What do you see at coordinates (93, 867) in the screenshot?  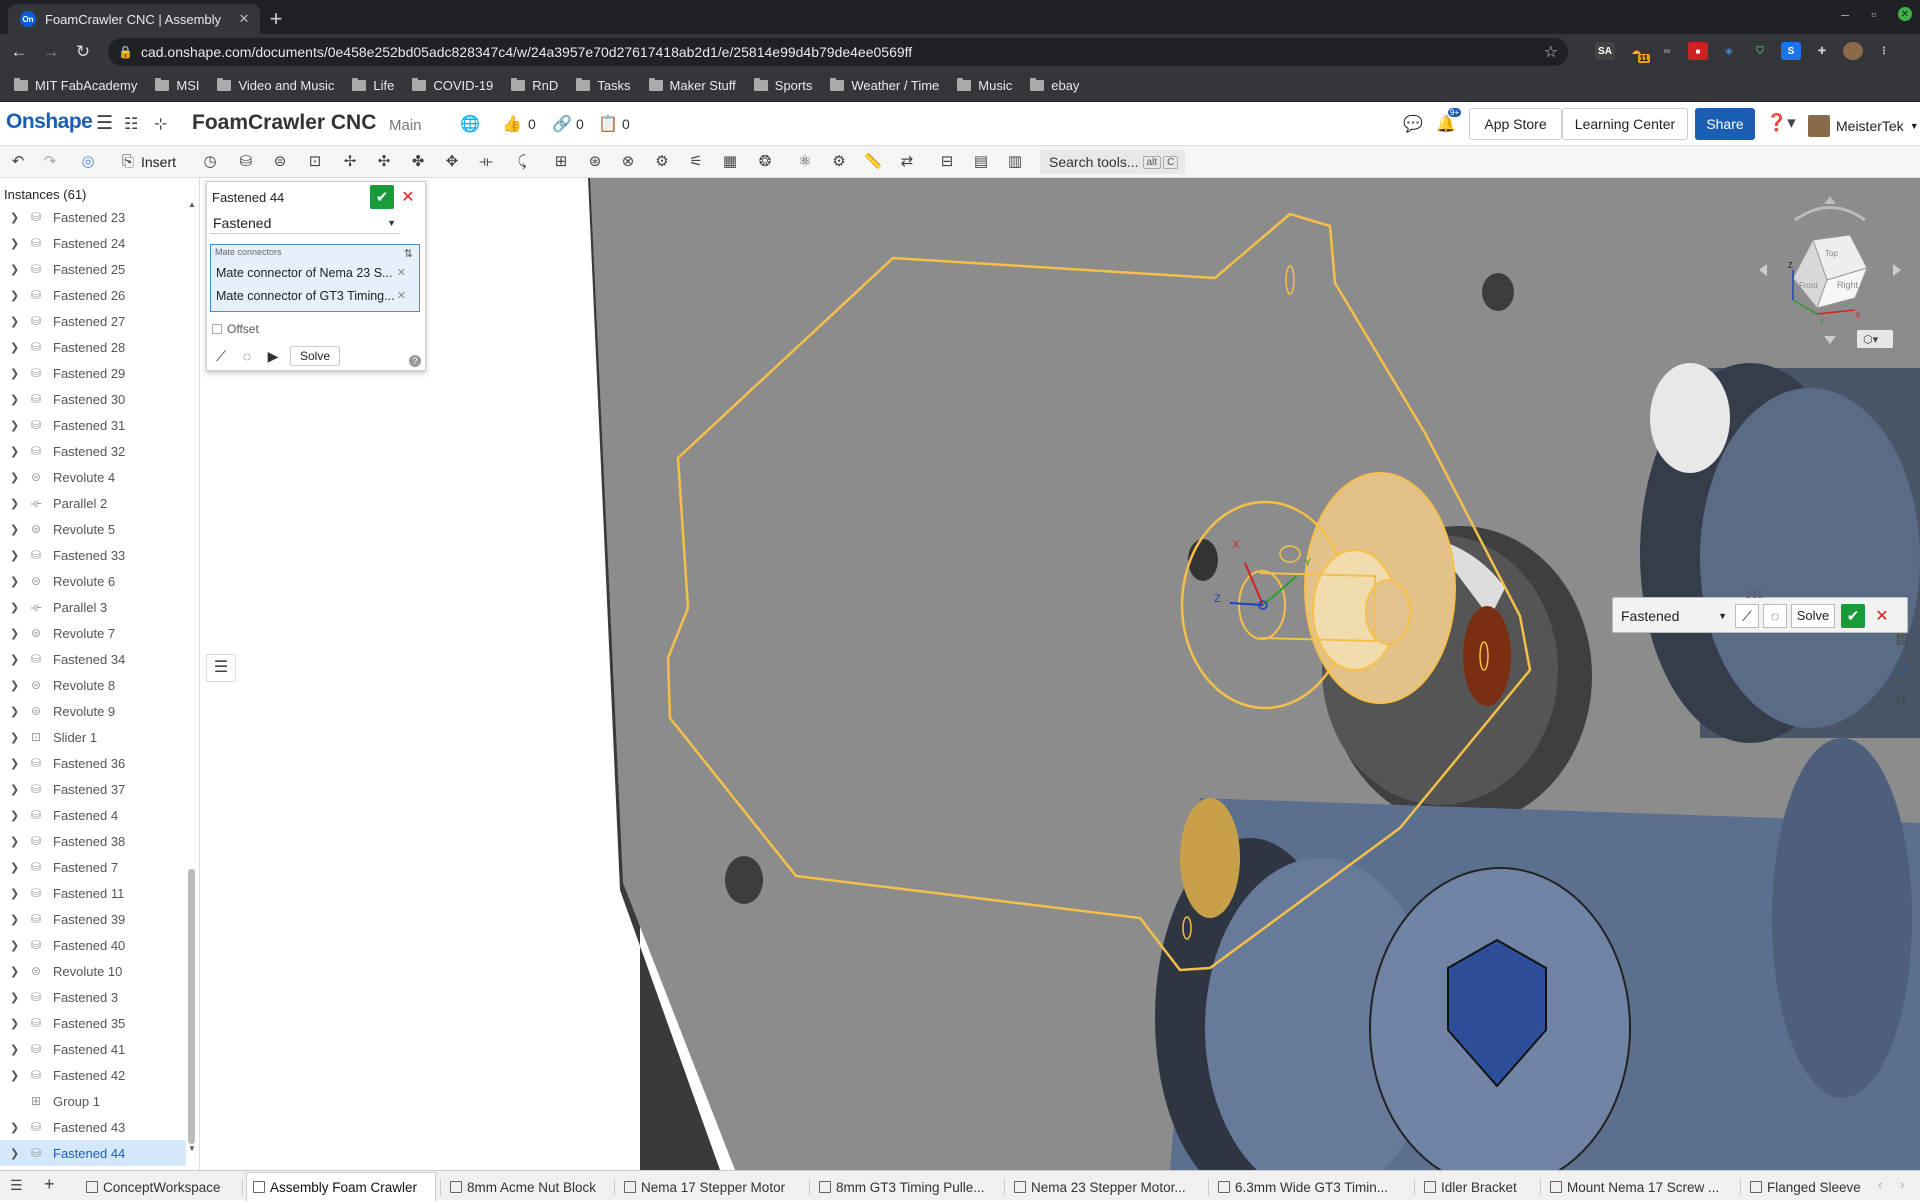 I see `instance-list-item: ❯ ⛁ Fastened 7` at bounding box center [93, 867].